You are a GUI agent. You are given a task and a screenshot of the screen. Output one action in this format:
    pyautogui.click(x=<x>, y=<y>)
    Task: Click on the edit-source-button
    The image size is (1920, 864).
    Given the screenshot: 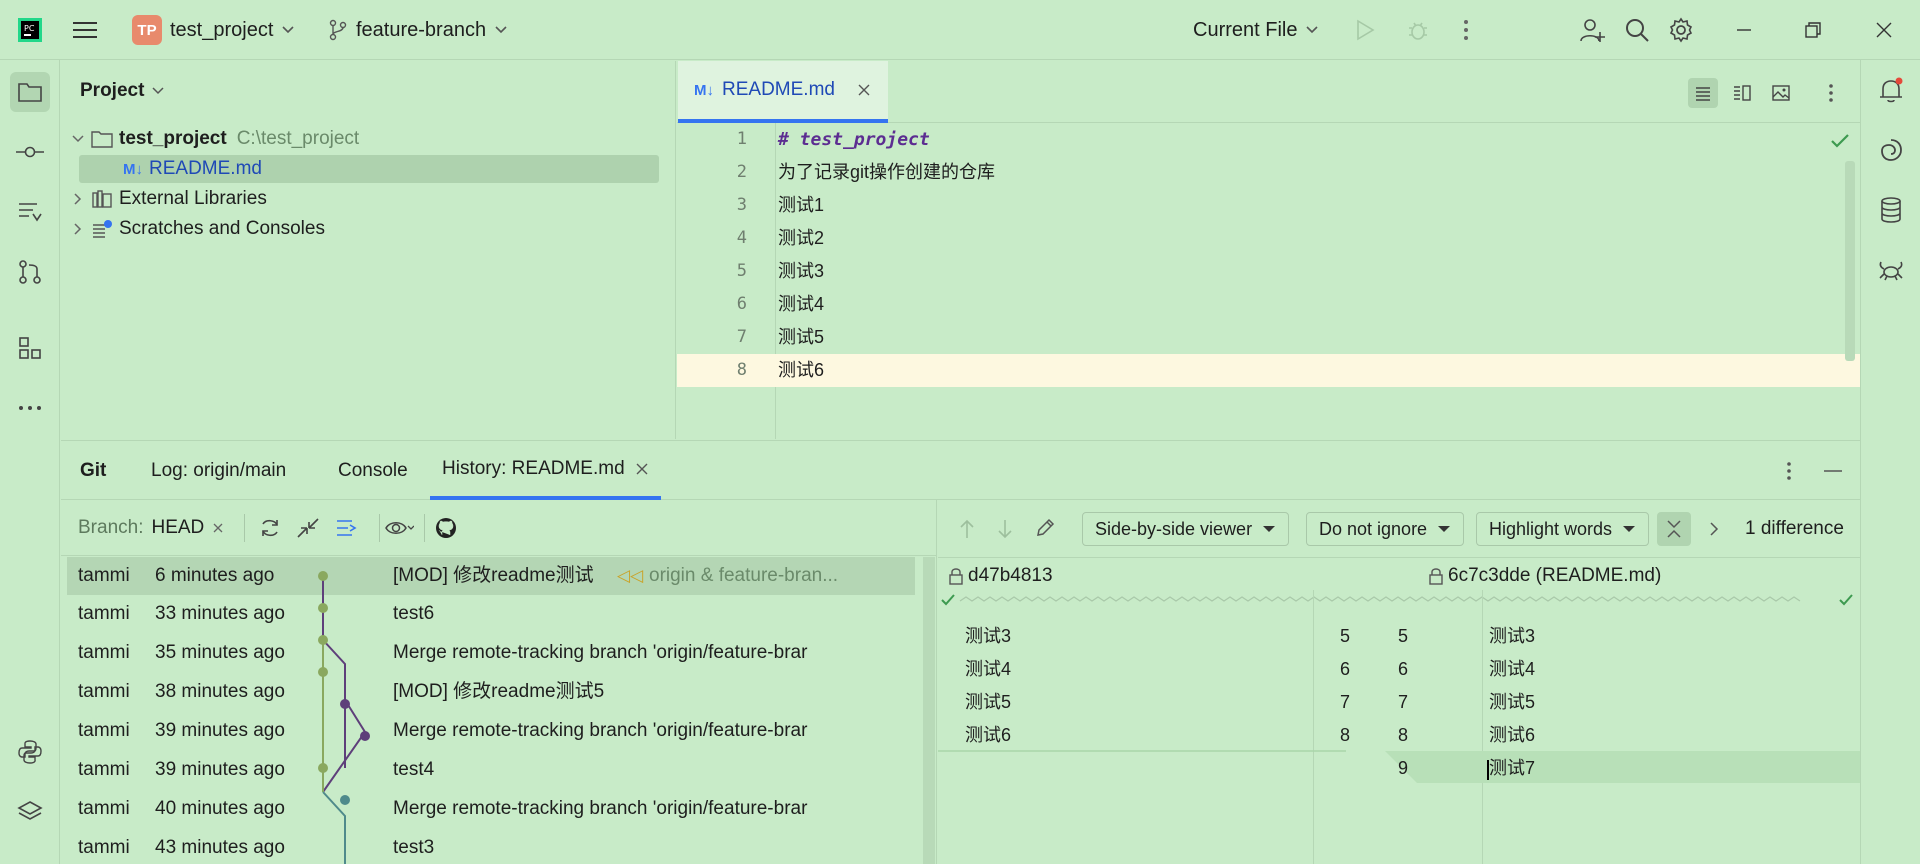 What is the action you would take?
    pyautogui.click(x=1045, y=528)
    